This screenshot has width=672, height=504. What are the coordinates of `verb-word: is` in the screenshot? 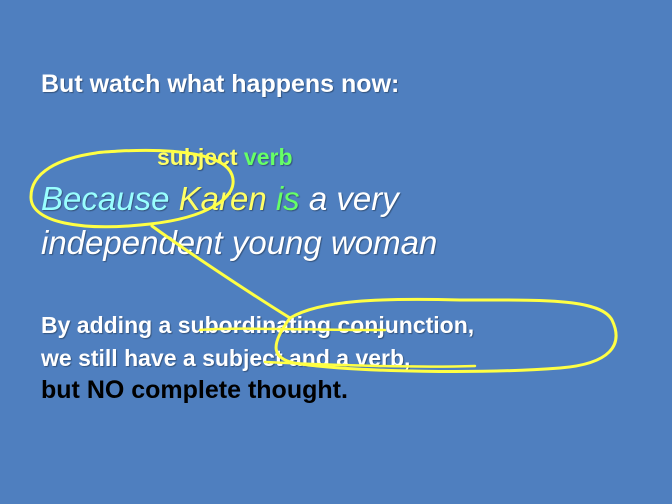 It's located at (287, 198).